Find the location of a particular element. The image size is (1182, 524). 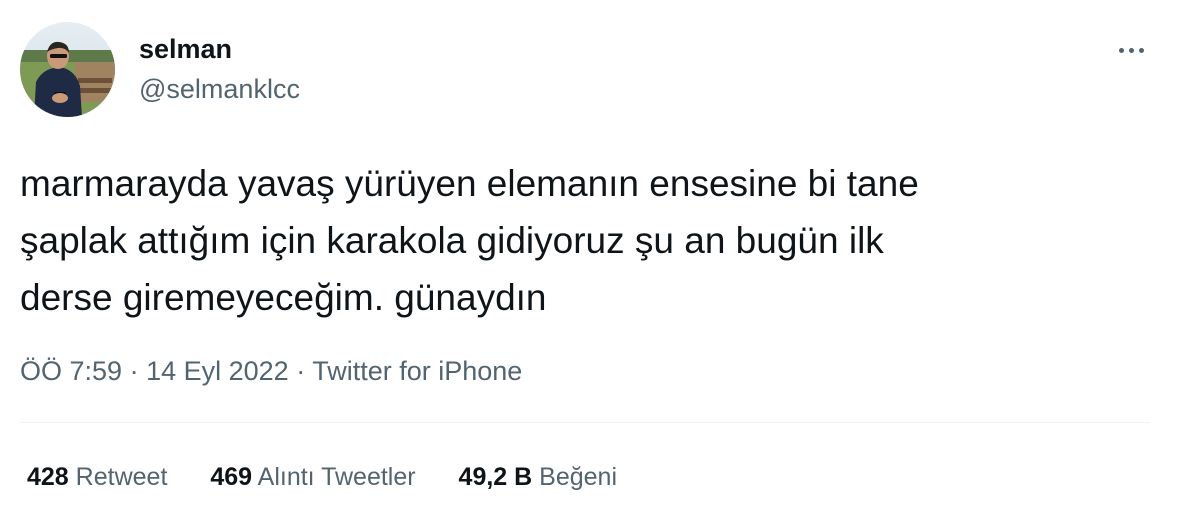

user-handle: @selmanklcc is located at coordinates (219, 89).